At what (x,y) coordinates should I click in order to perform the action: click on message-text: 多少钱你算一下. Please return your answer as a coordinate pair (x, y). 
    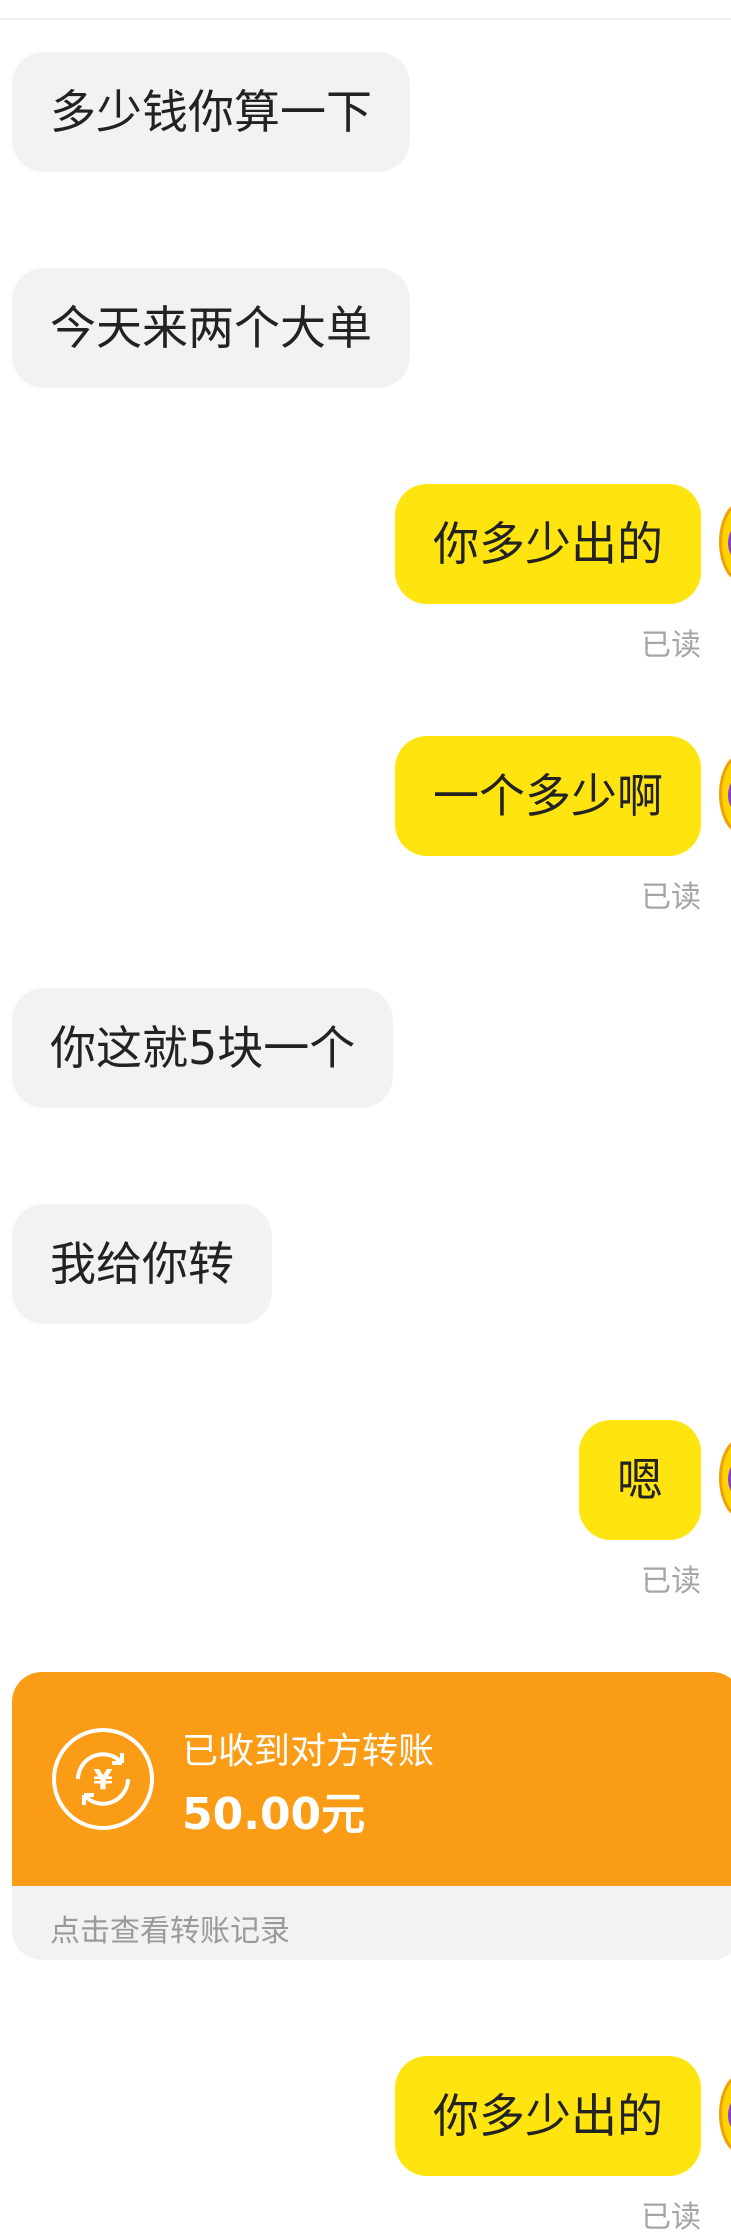
    Looking at the image, I should click on (211, 112).